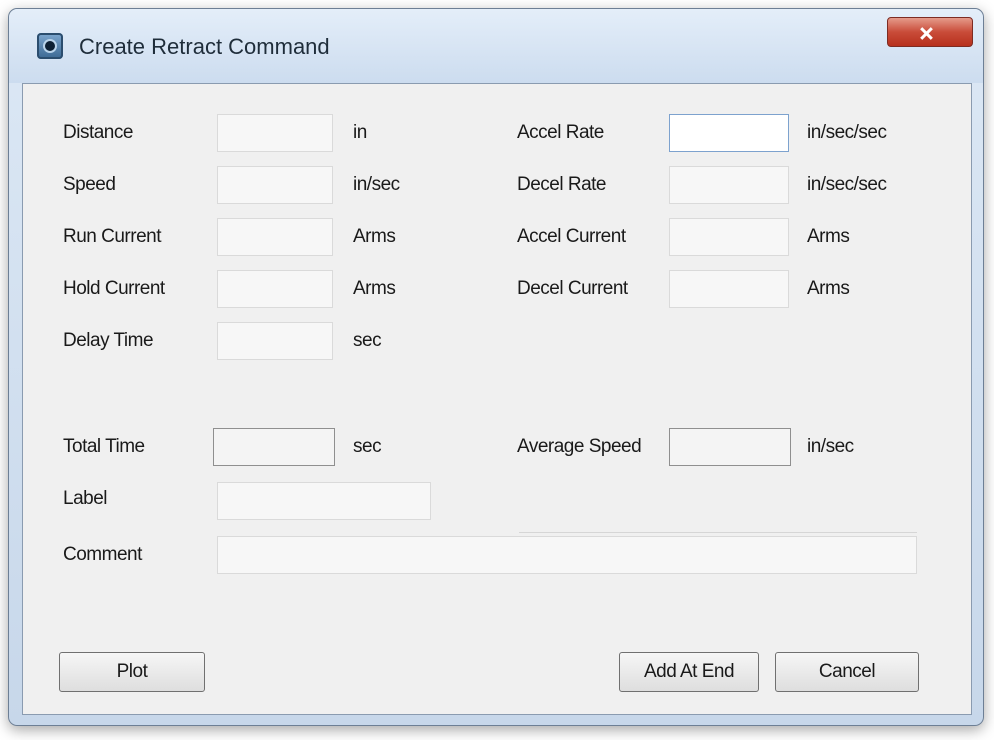 The height and width of the screenshot is (740, 994). Describe the element at coordinates (114, 288) in the screenshot. I see `hold-current-label: Hold Current` at that location.